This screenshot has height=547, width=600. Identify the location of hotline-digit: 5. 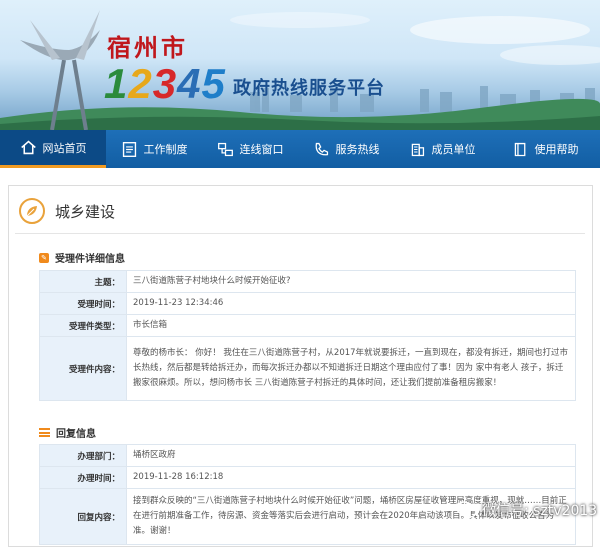
(213, 83).